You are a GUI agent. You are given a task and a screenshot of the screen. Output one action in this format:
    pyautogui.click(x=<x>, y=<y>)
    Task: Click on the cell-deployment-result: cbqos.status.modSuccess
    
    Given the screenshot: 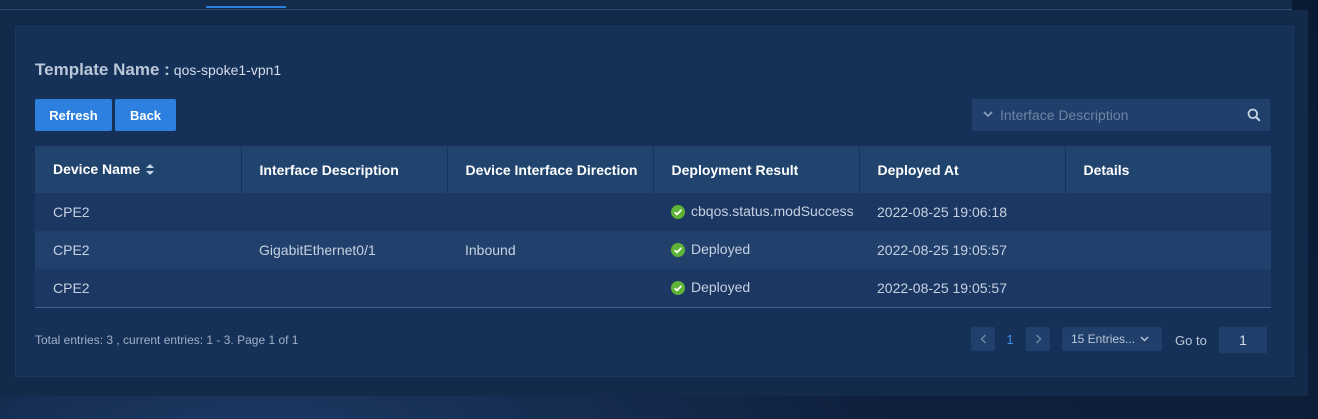 What is the action you would take?
    pyautogui.click(x=756, y=212)
    